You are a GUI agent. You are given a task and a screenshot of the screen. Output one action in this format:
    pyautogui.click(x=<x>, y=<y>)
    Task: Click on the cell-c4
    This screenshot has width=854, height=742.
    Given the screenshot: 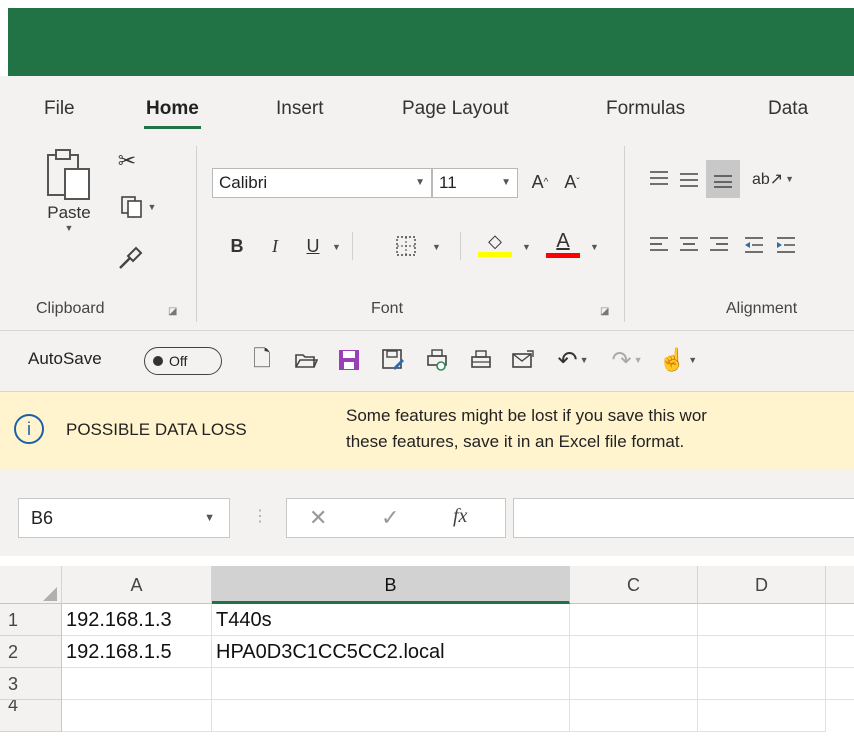 What is the action you would take?
    pyautogui.click(x=634, y=716)
    